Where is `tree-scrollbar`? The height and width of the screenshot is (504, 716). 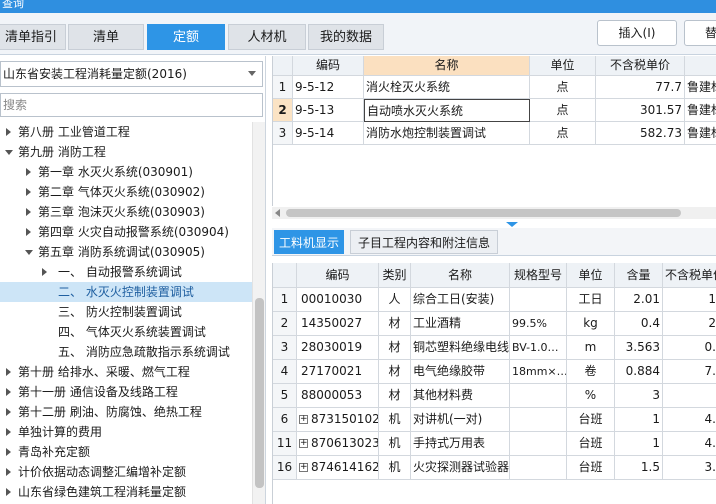
tree-scrollbar is located at coordinates (258, 313).